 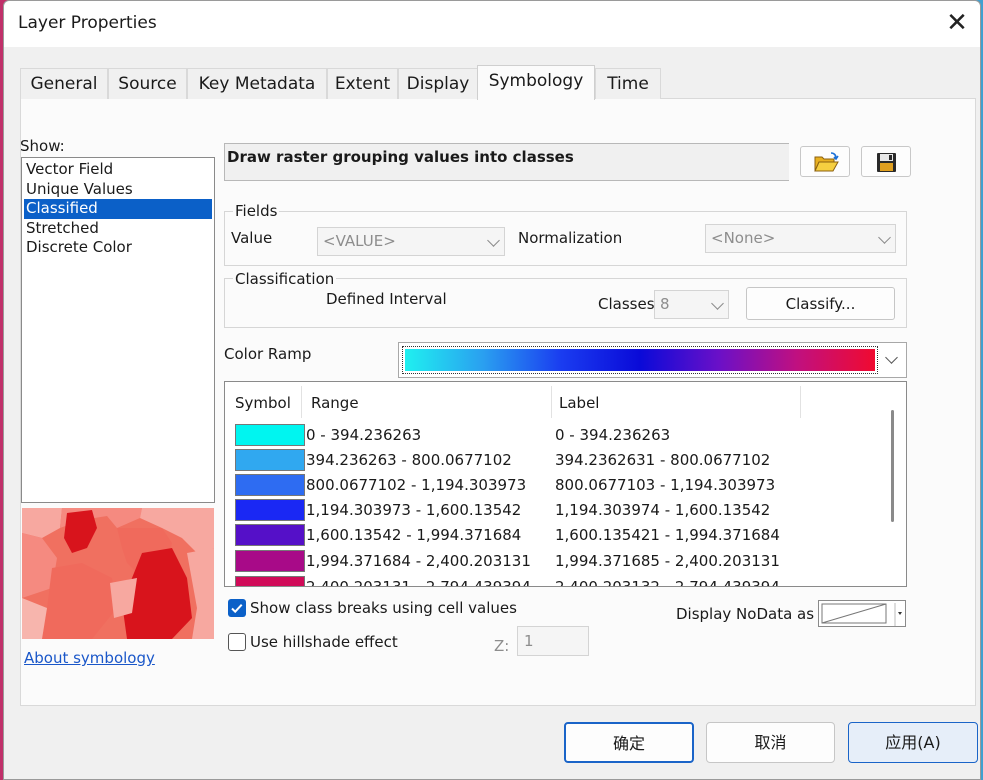 What do you see at coordinates (118, 190) in the screenshot?
I see `show-item-unique-values: Unique Values` at bounding box center [118, 190].